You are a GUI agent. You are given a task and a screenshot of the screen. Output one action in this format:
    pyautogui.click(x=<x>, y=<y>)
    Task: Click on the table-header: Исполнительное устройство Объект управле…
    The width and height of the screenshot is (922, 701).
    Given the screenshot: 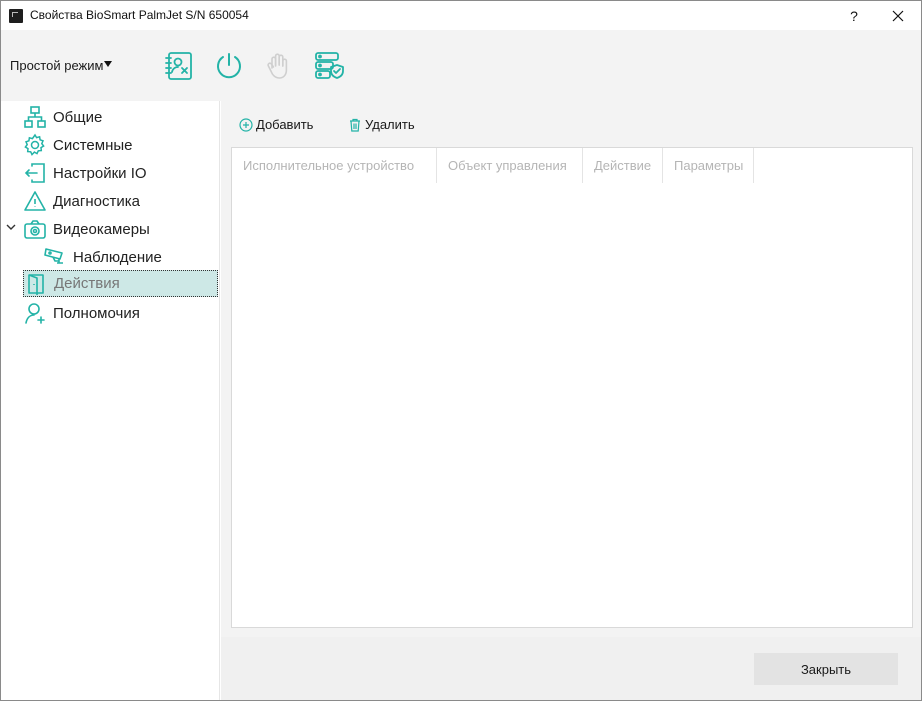 What is the action you would take?
    pyautogui.click(x=493, y=165)
    